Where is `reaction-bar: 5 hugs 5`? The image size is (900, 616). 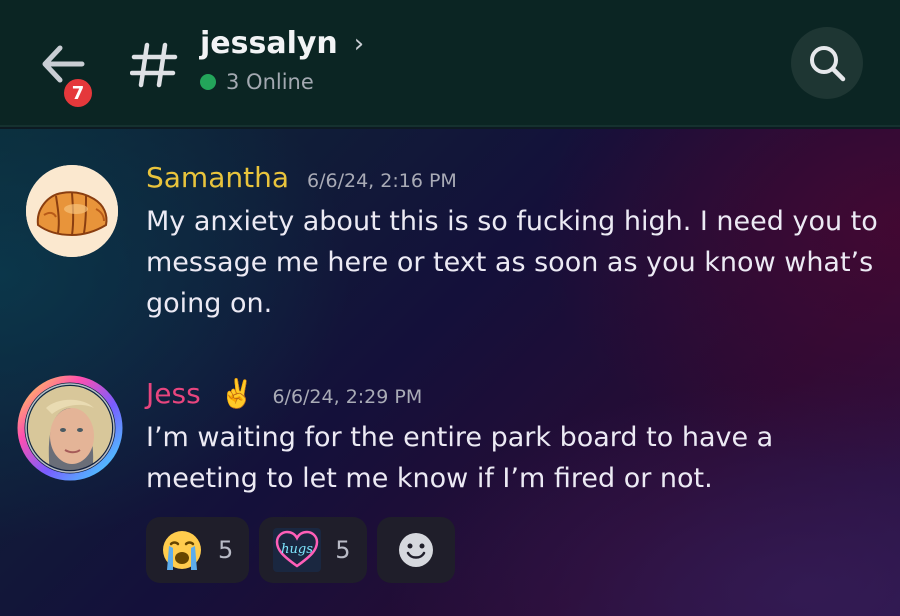
reaction-bar: 5 hugs 5 is located at coordinates (300, 550).